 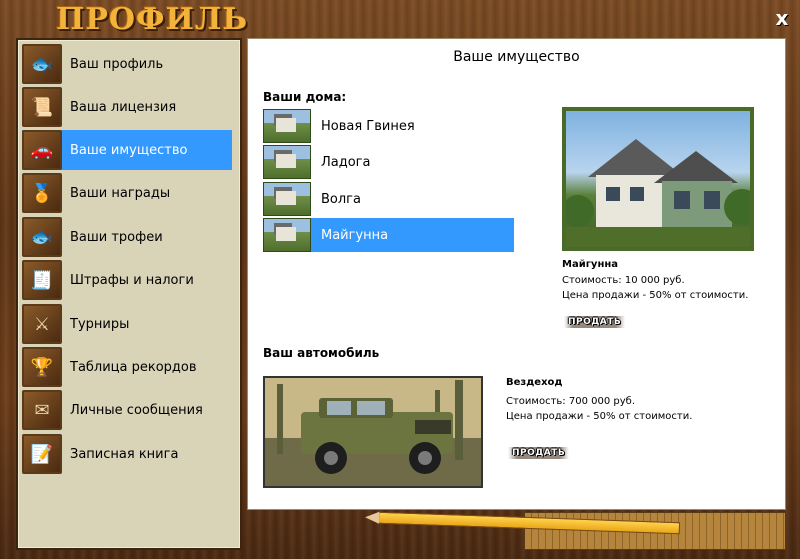 I want to click on sell-house-button: ПРОДАТЬ, so click(x=595, y=322).